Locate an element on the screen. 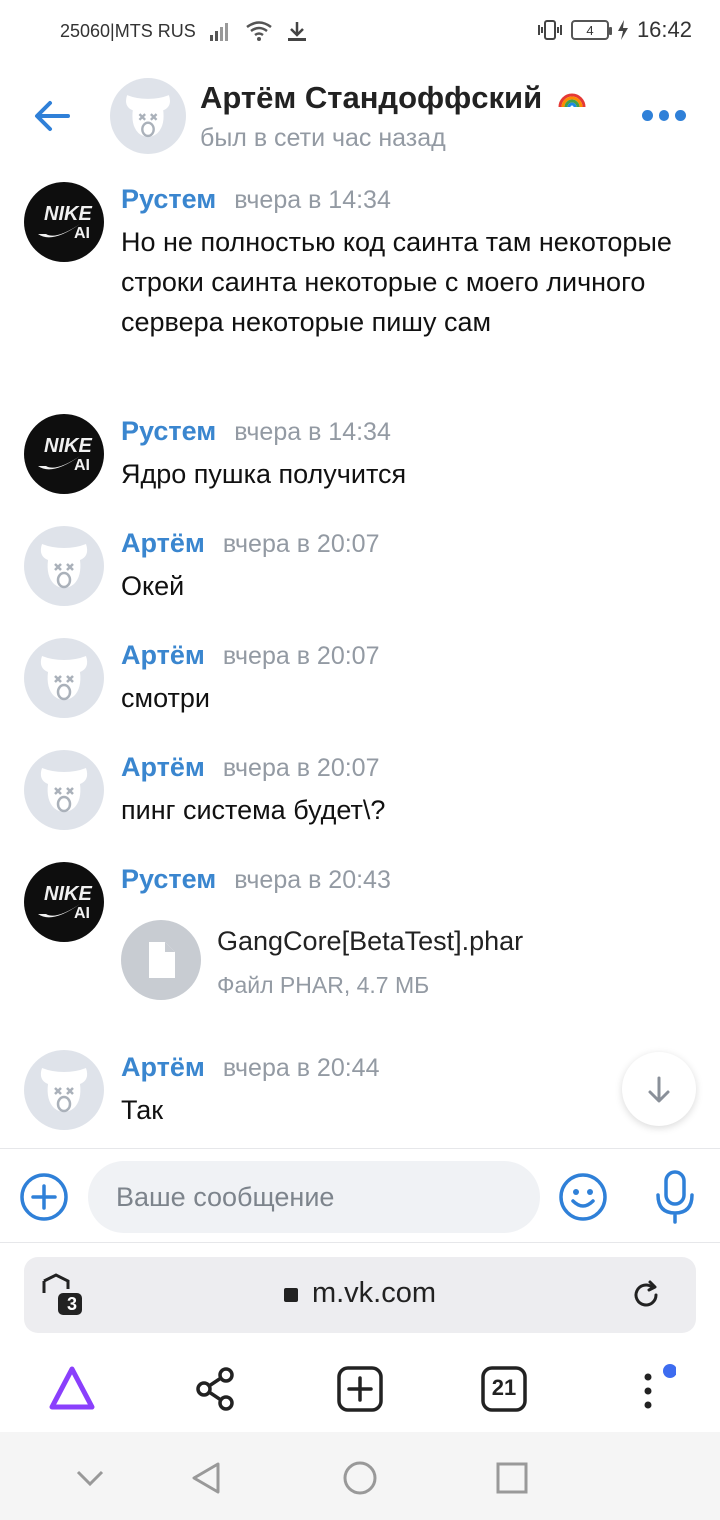 Image resolution: width=720 pixels, height=1520 pixels. new-tab-icon is located at coordinates (360, 1389).